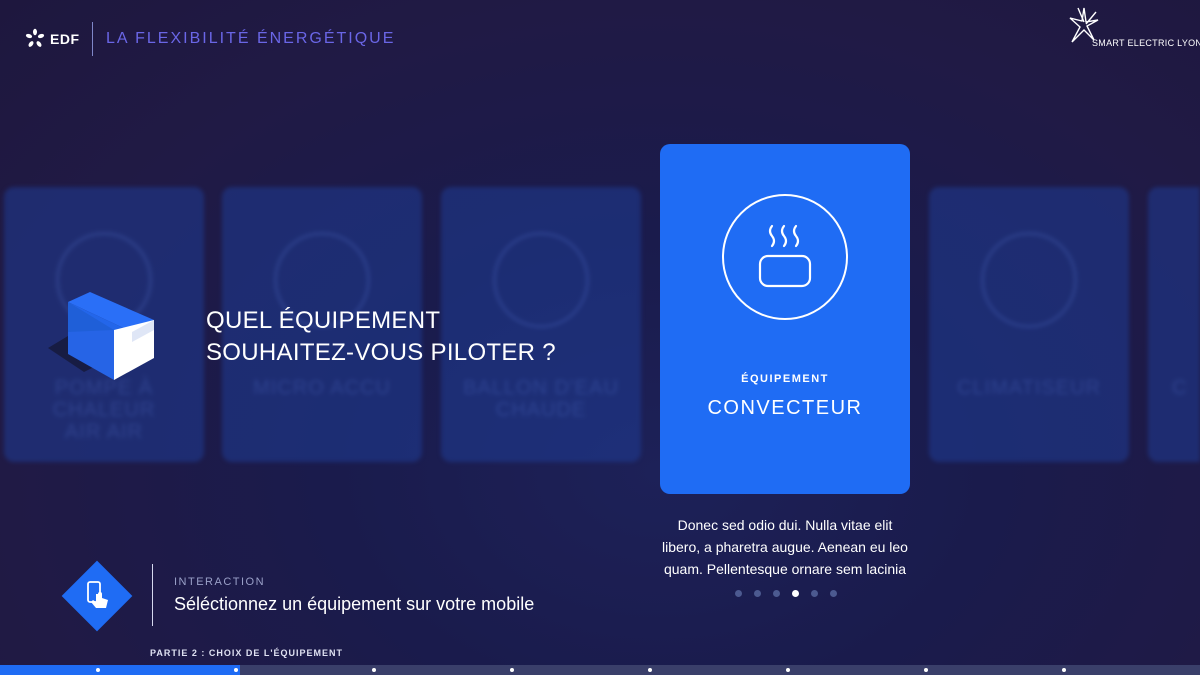 This screenshot has width=1200, height=675. Describe the element at coordinates (65, 39) in the screenshot. I see `edf-logo-text: EDF` at that location.